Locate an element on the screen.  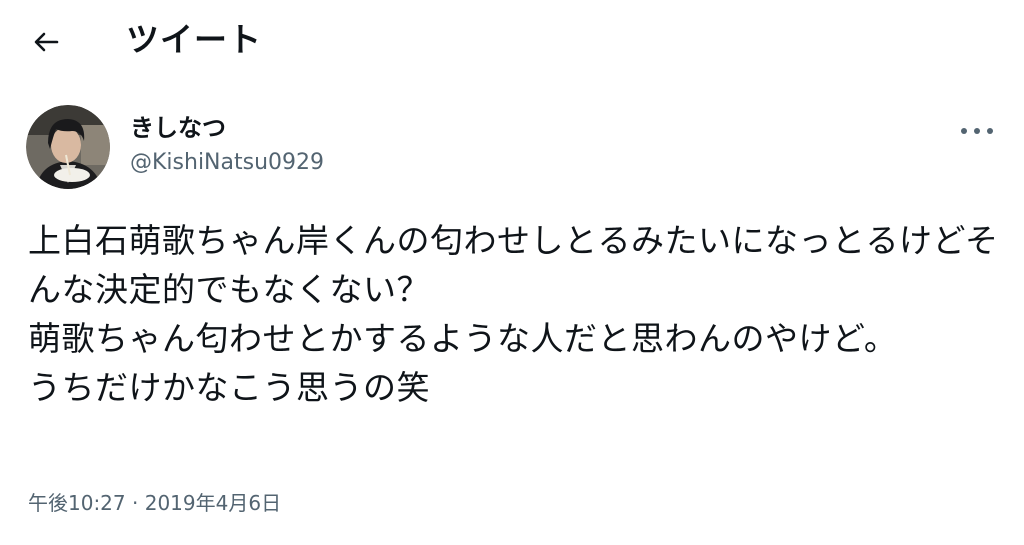
tweet-time: 午後10:27 is located at coordinates (77, 503).